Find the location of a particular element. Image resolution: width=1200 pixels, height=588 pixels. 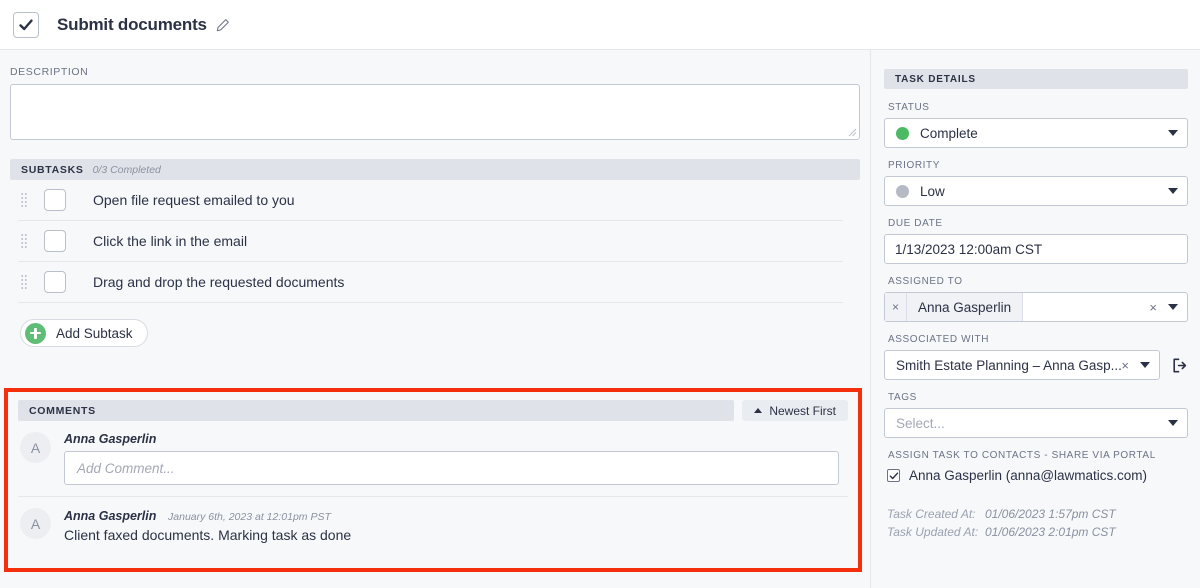

assigned-to-label: ASSIGNED TO is located at coordinates (925, 281).